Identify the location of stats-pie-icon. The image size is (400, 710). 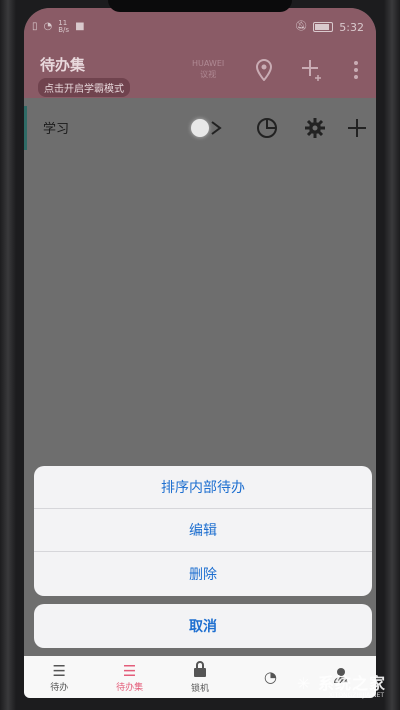
(267, 128).